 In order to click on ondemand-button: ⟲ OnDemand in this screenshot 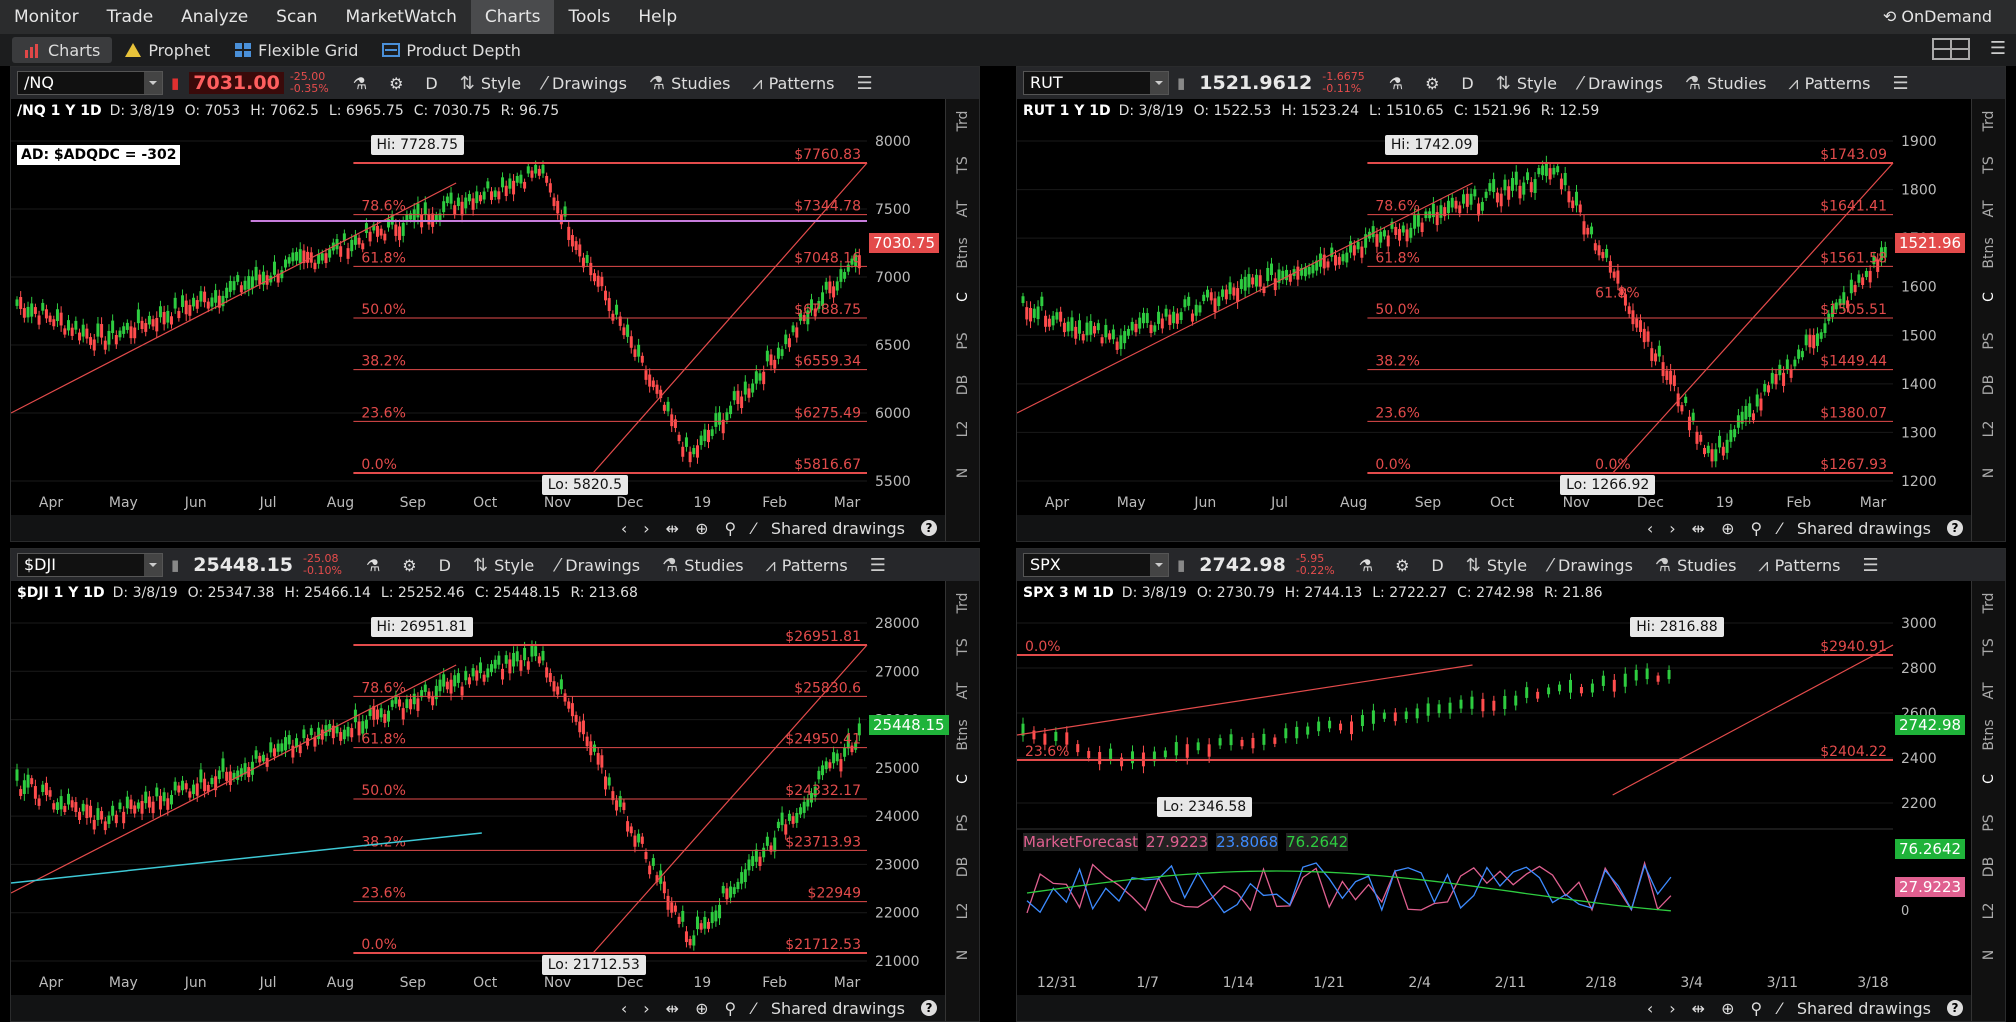, I will do `click(1937, 17)`.